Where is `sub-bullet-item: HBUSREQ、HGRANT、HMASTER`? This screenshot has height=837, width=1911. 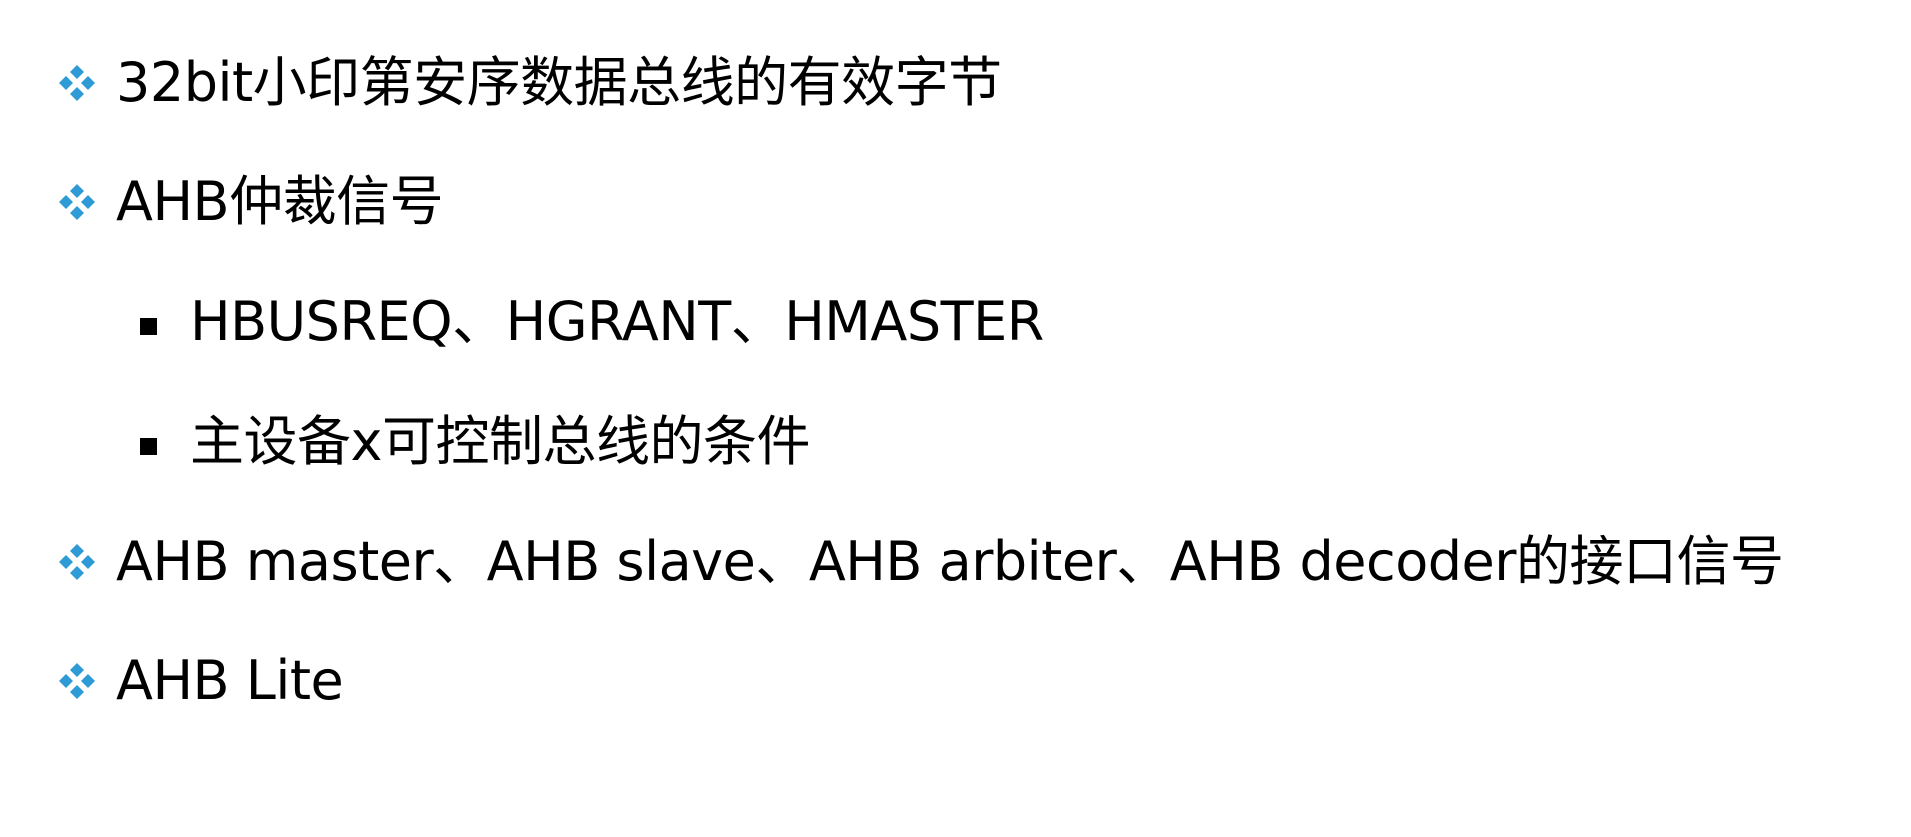
sub-bullet-item: HBUSREQ、HGRANT、HMASTER is located at coordinates (592, 322).